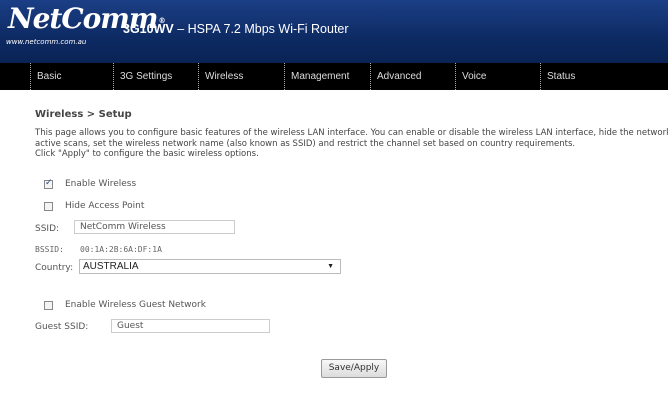 The height and width of the screenshot is (408, 668). I want to click on country-select-value: AUSTRALIA, so click(111, 266).